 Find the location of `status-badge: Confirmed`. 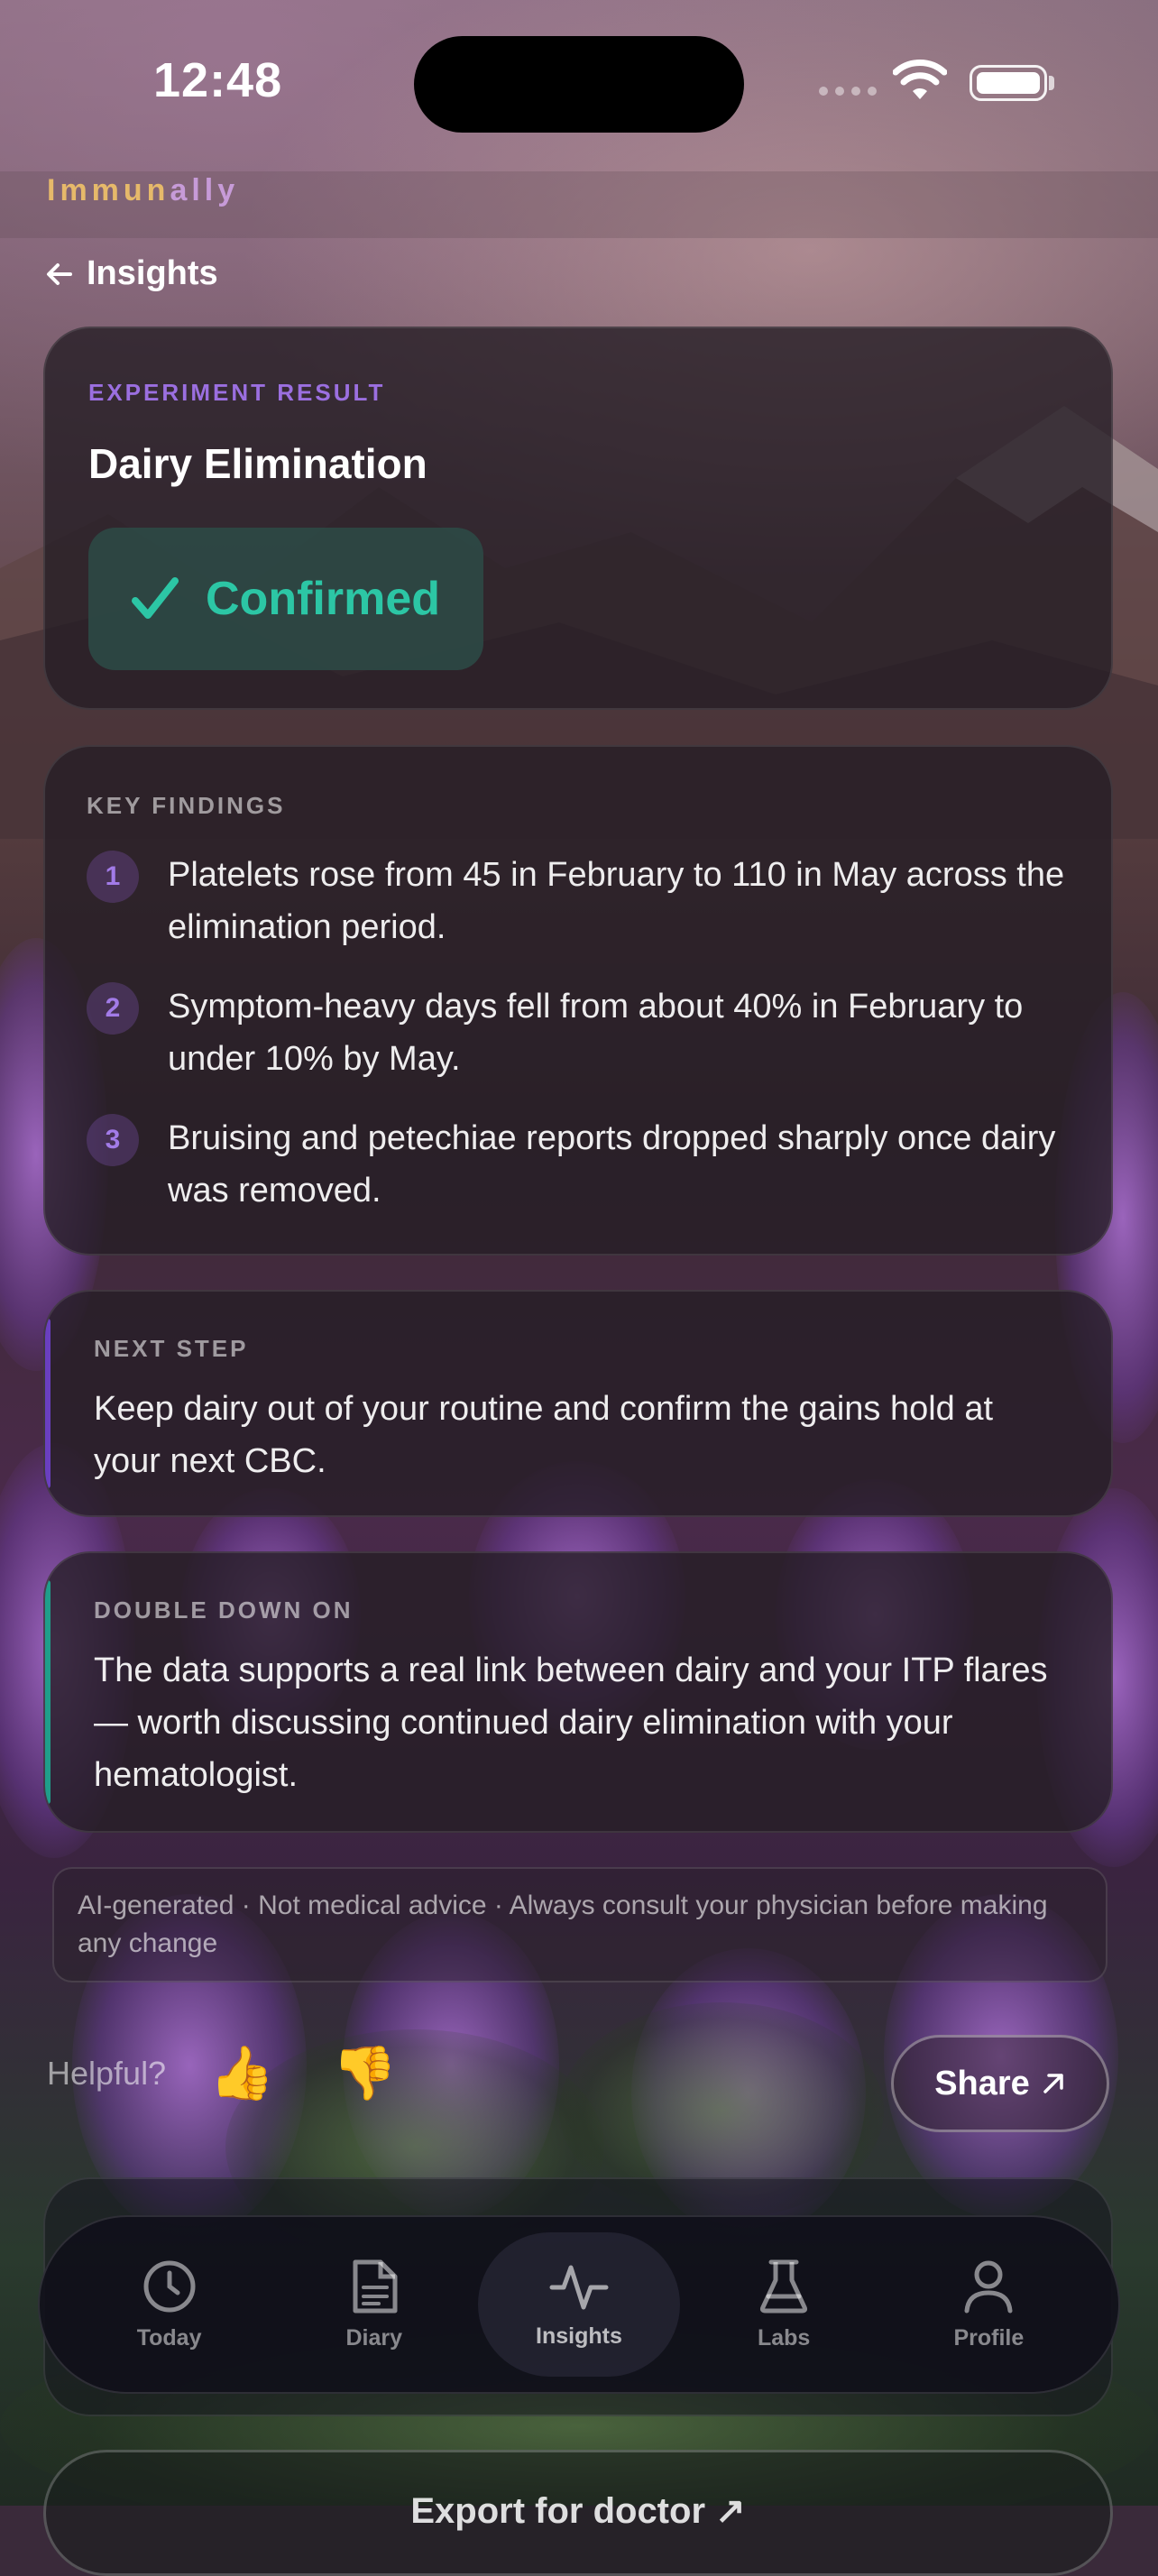

status-badge: Confirmed is located at coordinates (285, 599).